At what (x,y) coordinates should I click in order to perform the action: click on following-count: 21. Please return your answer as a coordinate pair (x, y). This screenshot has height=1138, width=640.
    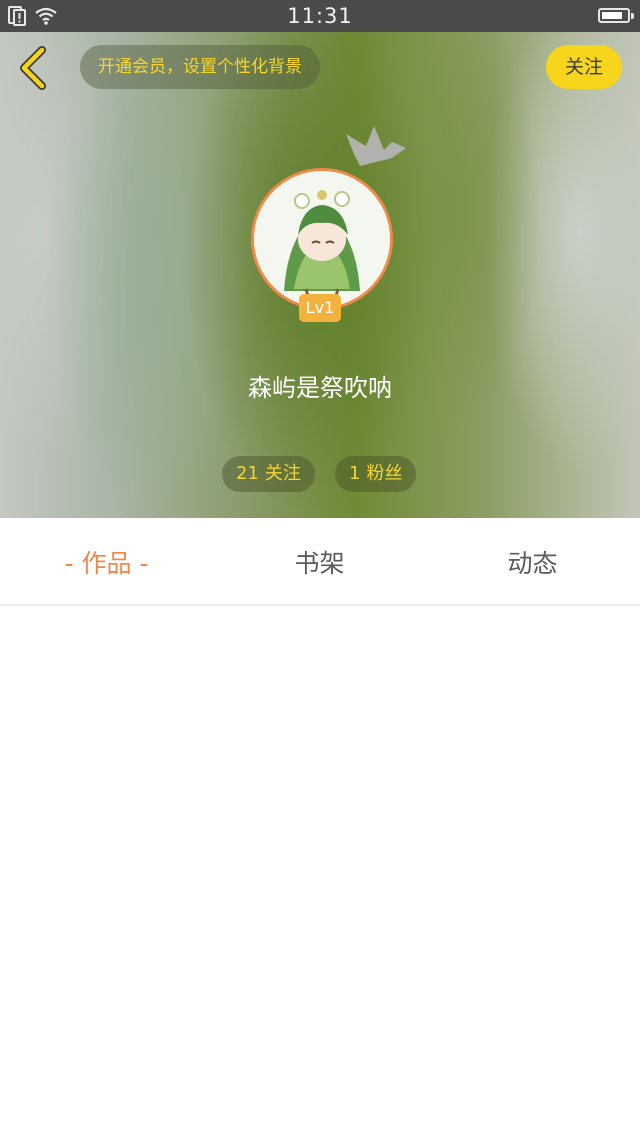
    Looking at the image, I should click on (247, 473).